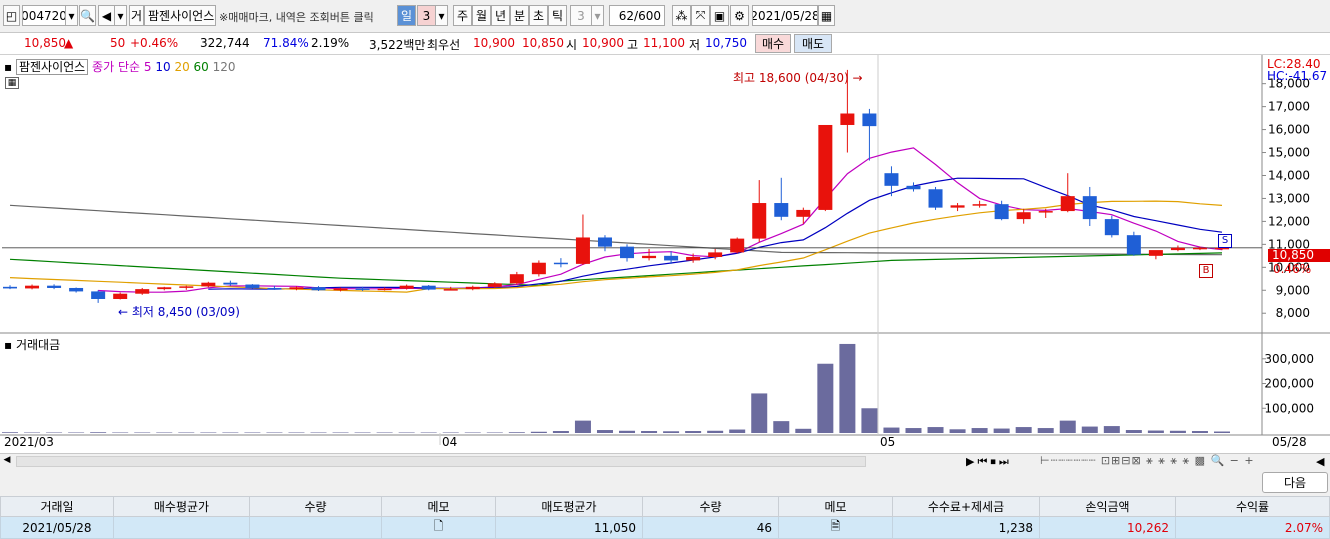 The width and height of the screenshot is (1330, 539). What do you see at coordinates (719, 15) in the screenshot?
I see `save-icon: ▣` at bounding box center [719, 15].